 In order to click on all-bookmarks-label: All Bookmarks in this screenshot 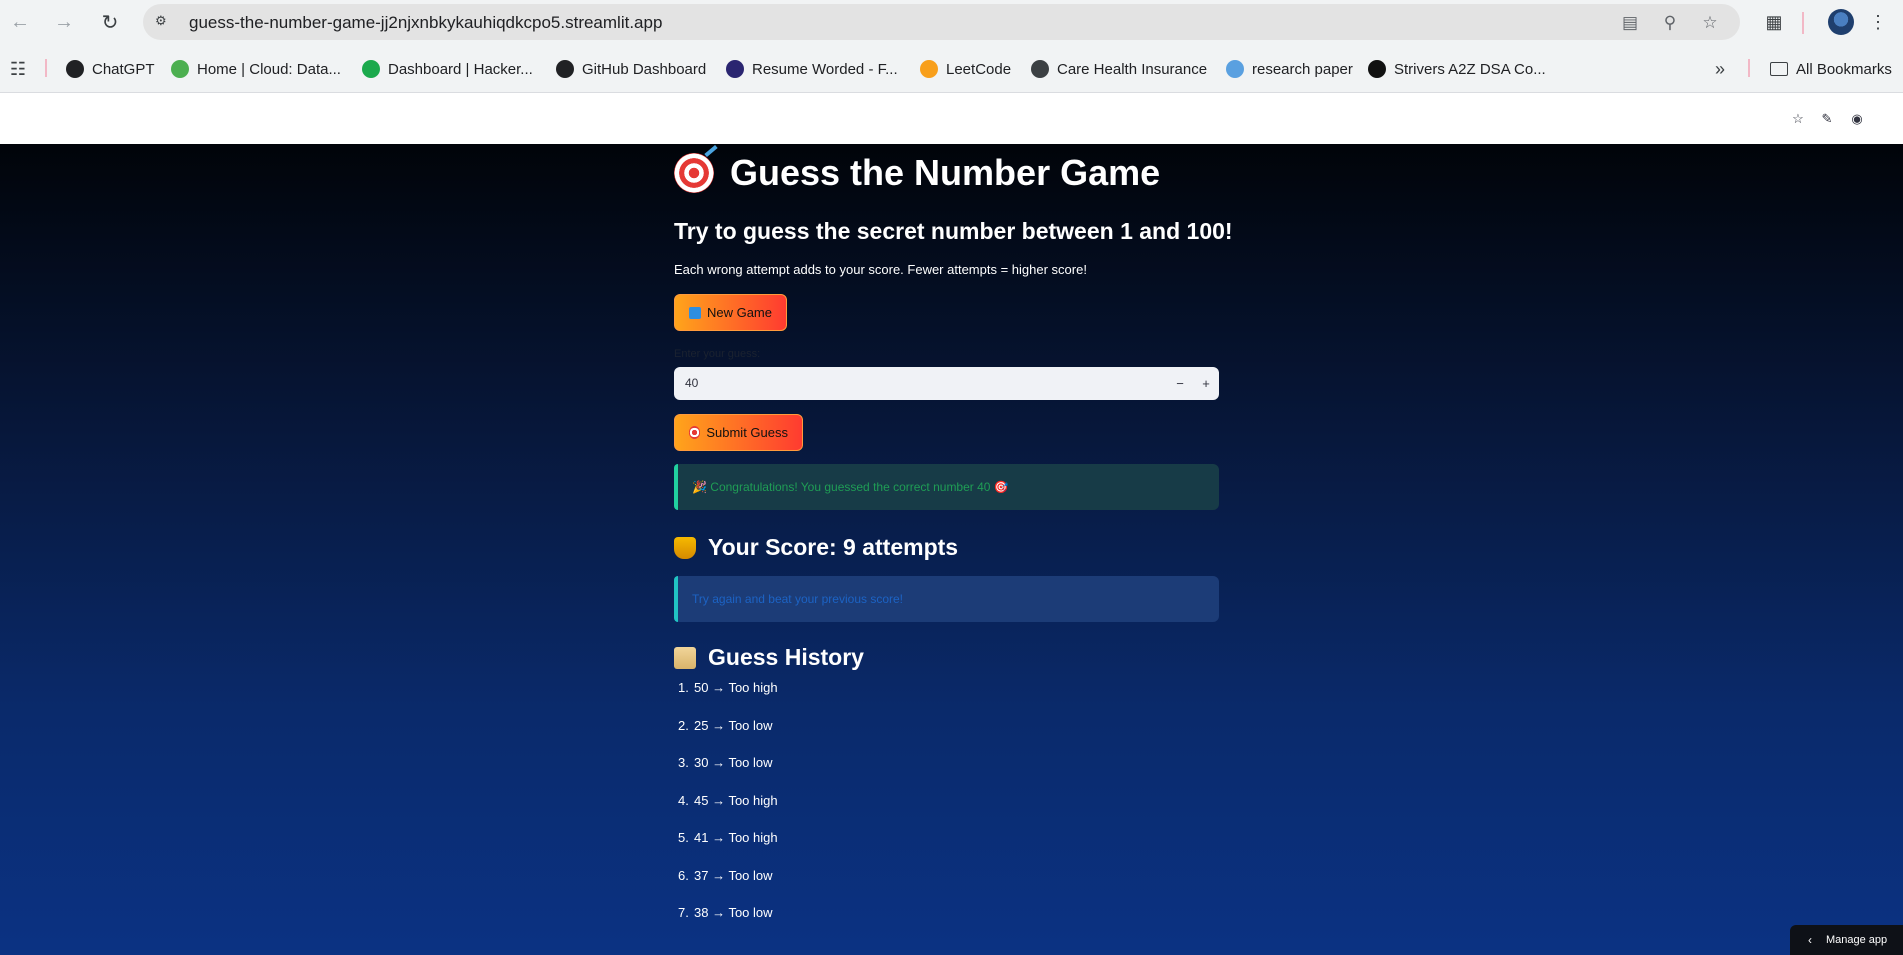, I will do `click(1844, 69)`.